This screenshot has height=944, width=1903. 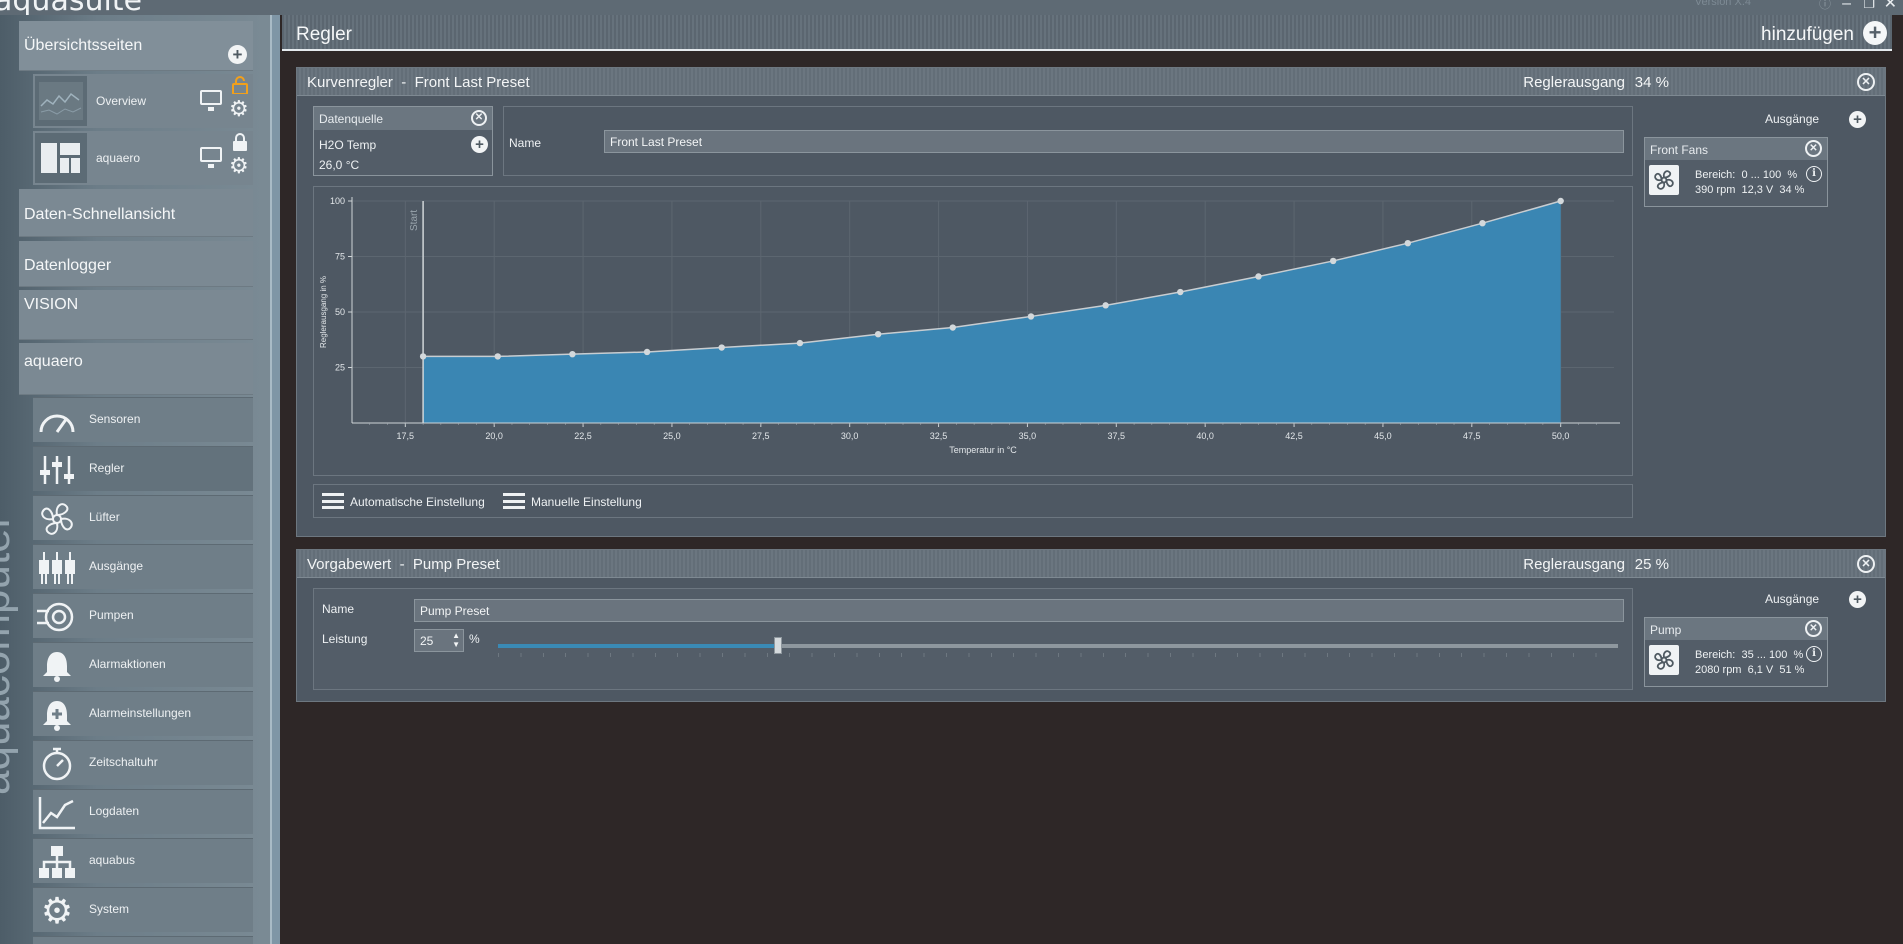 I want to click on sidebar-item-more, so click(x=143, y=940).